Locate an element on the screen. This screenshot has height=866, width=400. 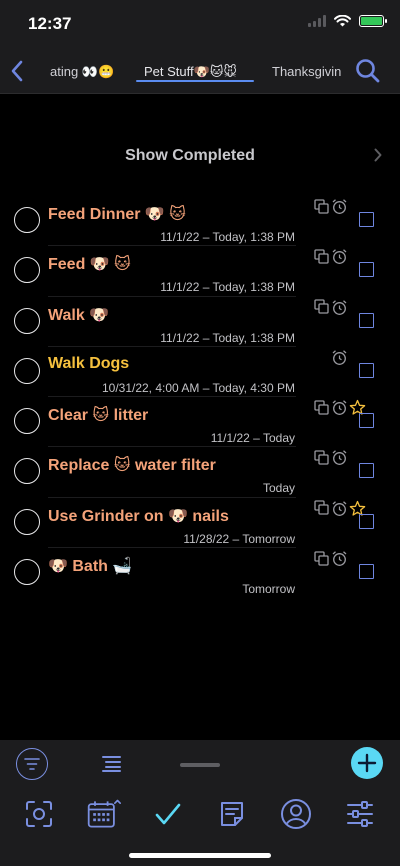
task-row: Replace 🐱 water filter Today is located at coordinates (200, 472).